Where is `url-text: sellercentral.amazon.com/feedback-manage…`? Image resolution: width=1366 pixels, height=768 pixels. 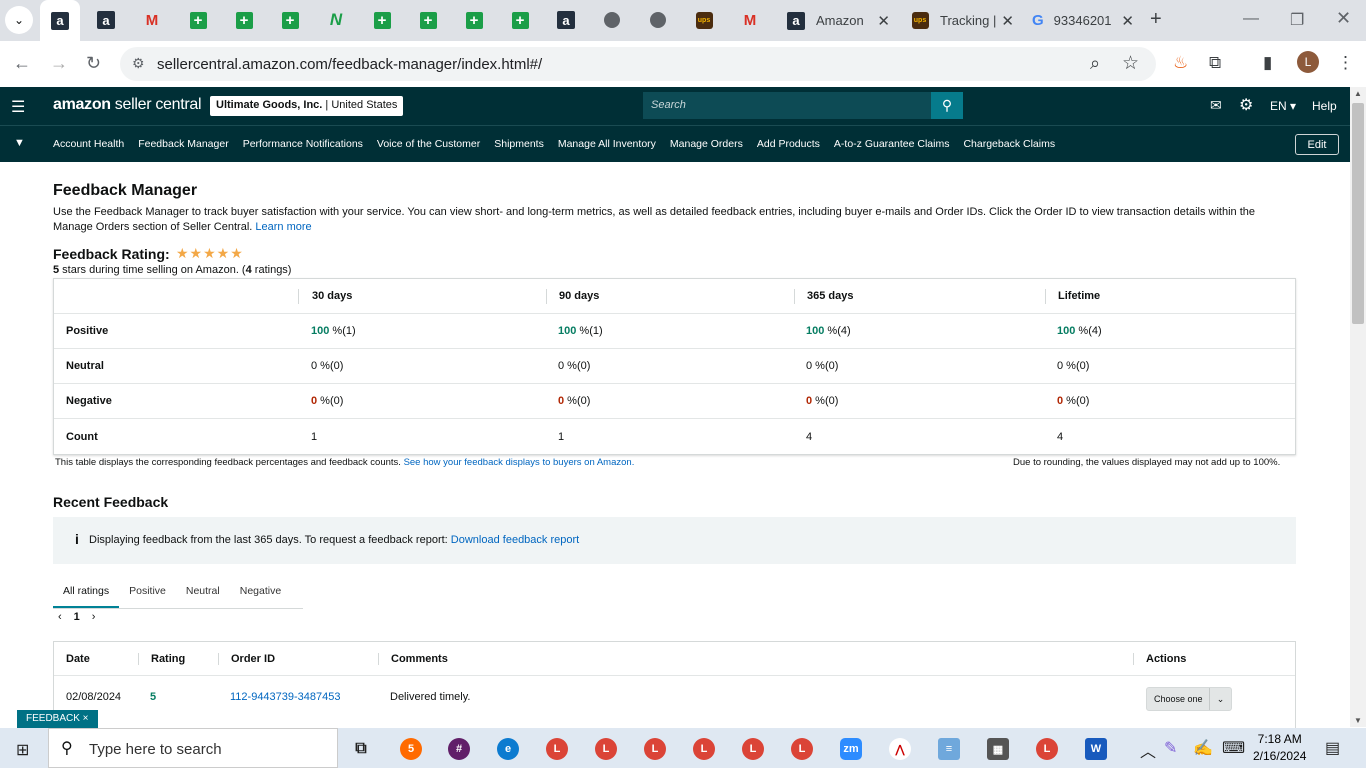 url-text: sellercentral.amazon.com/feedback-manage… is located at coordinates (349, 64).